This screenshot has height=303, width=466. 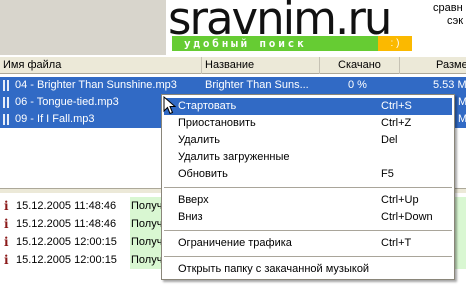 I want to click on column-header-downloaded: Скачано, so click(x=360, y=65).